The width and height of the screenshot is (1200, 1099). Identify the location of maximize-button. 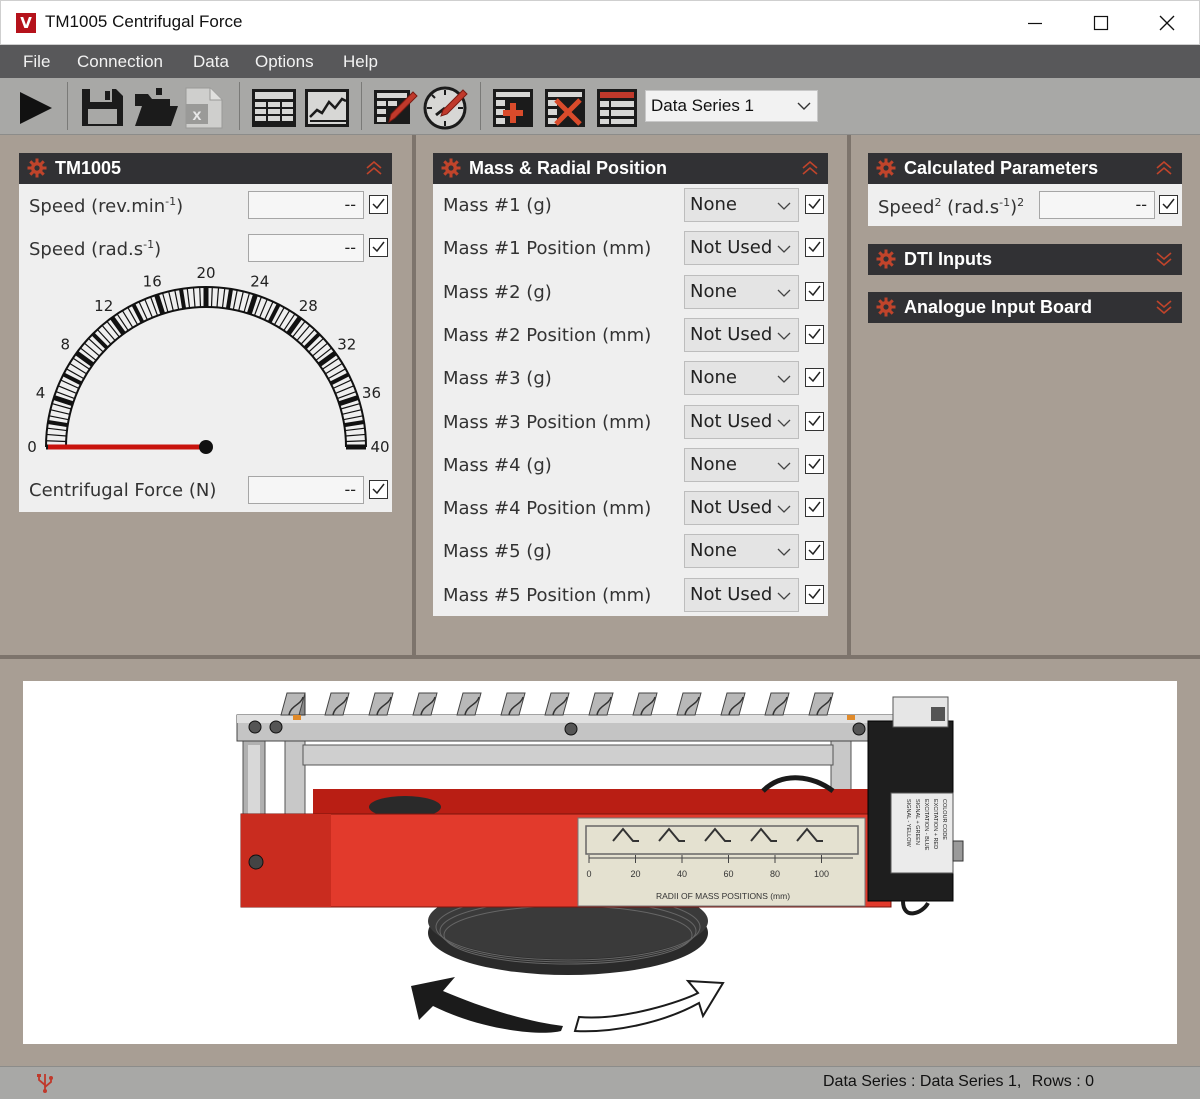
(1101, 23).